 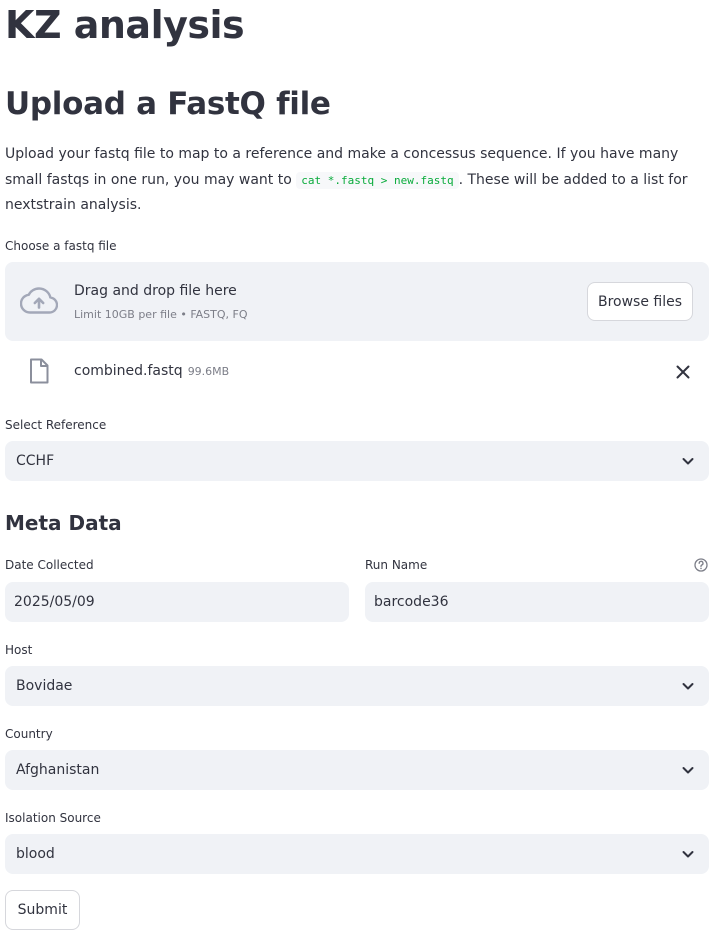 What do you see at coordinates (161, 314) in the screenshot?
I see `dropzone-subtitle: Limit 10GB per file • FASTQ, FQ` at bounding box center [161, 314].